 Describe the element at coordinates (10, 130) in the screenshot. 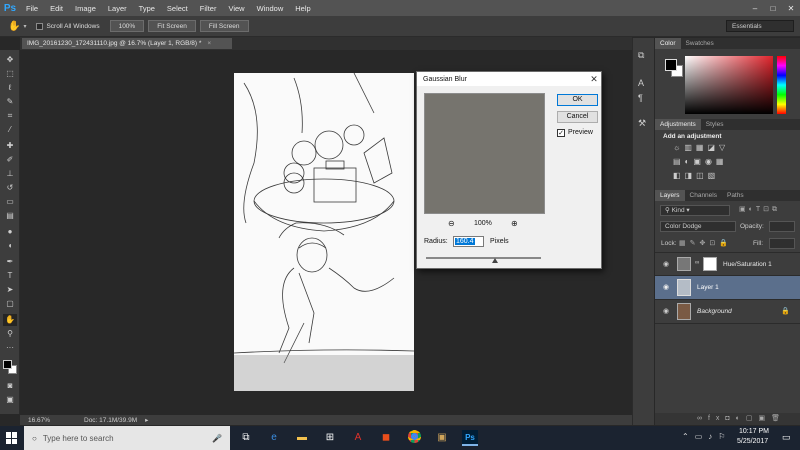

I see `eyedropper-tool-icon: ⁄` at that location.